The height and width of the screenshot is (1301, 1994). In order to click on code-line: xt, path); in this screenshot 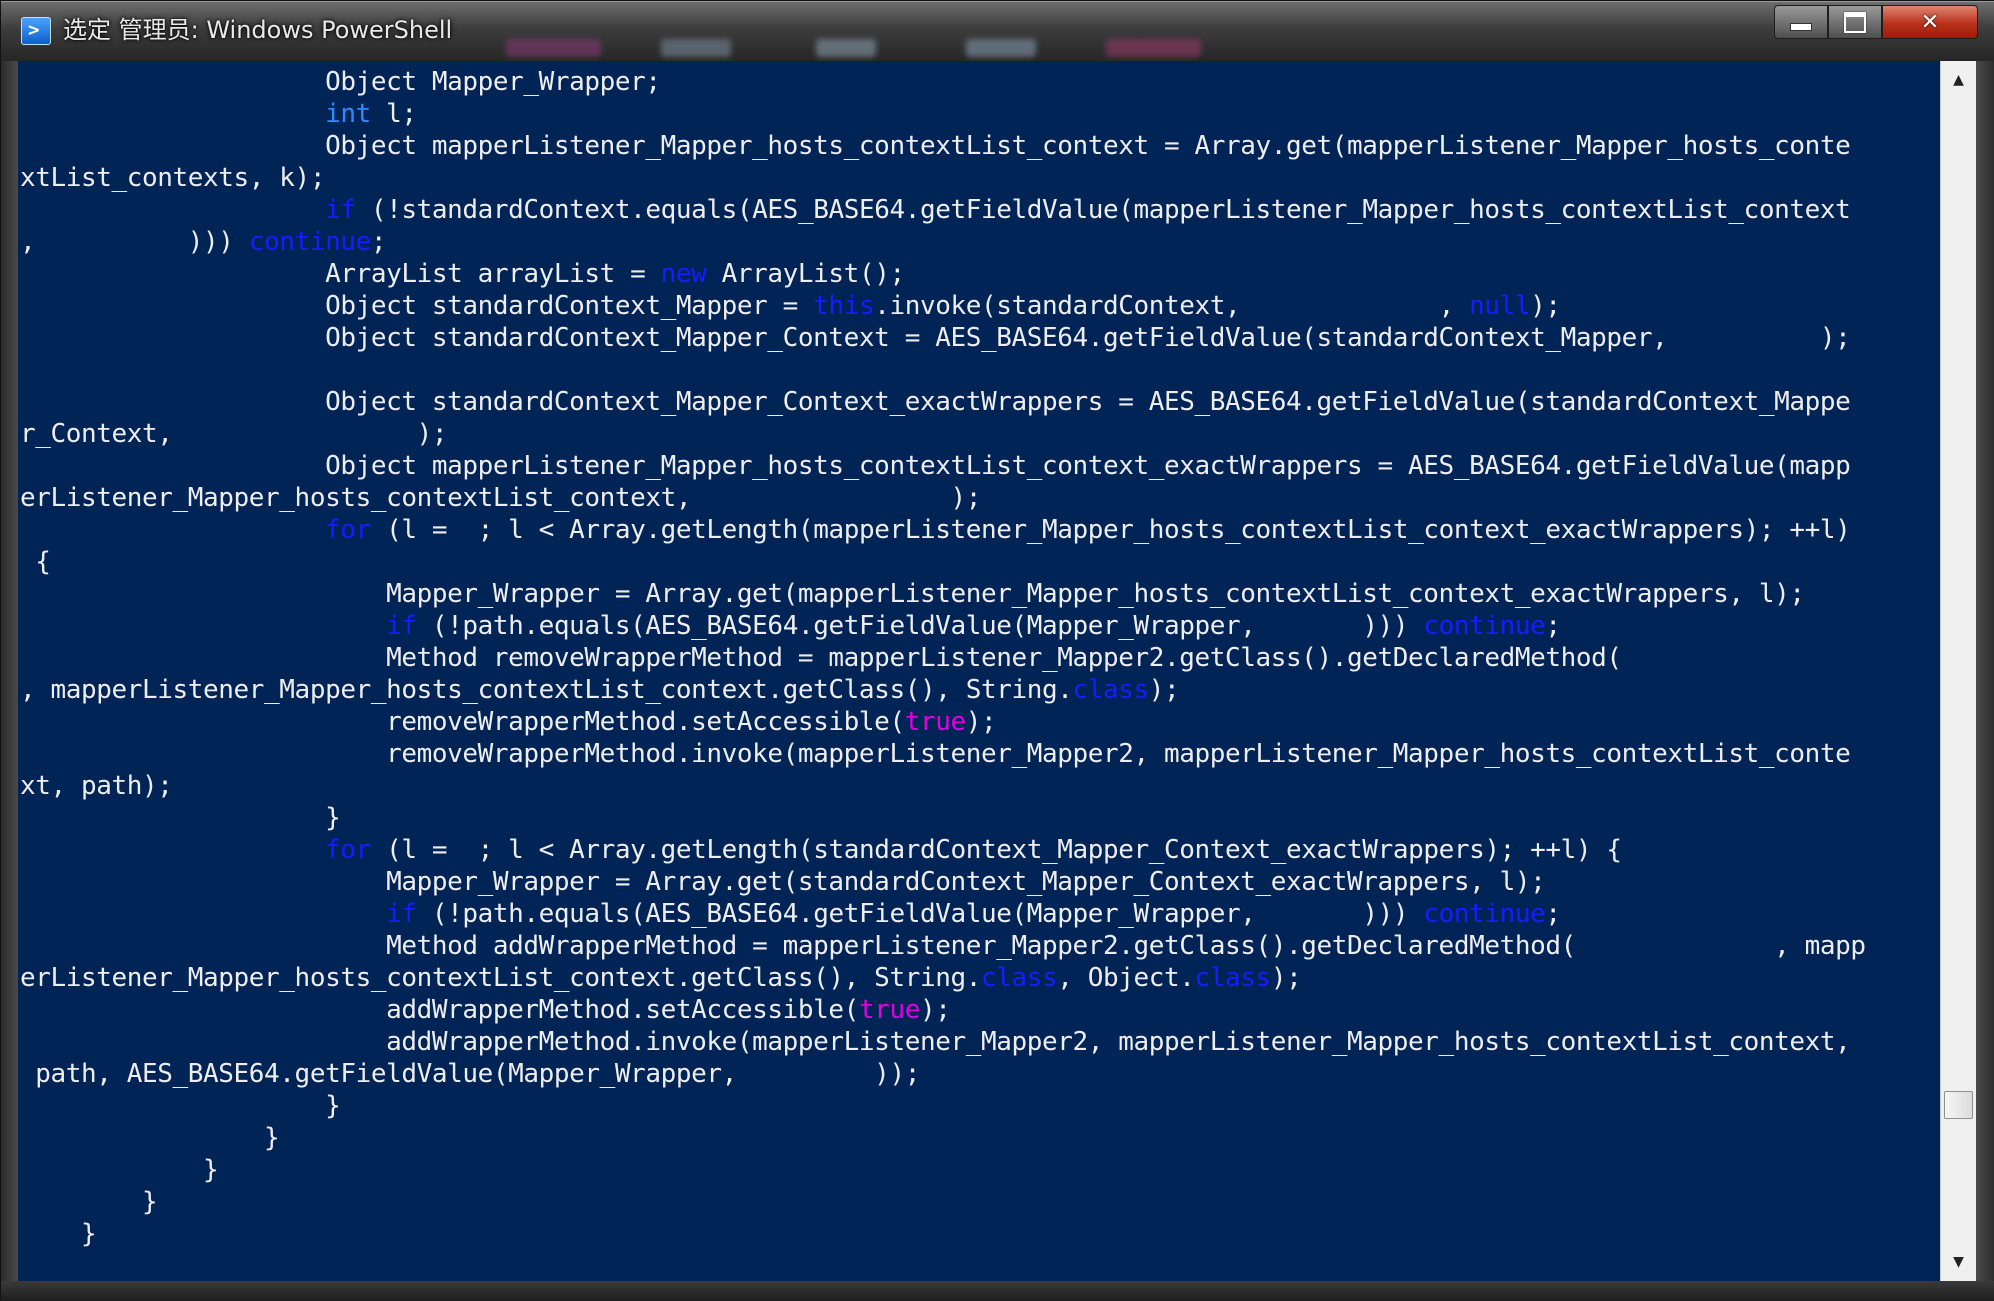, I will do `click(96, 786)`.